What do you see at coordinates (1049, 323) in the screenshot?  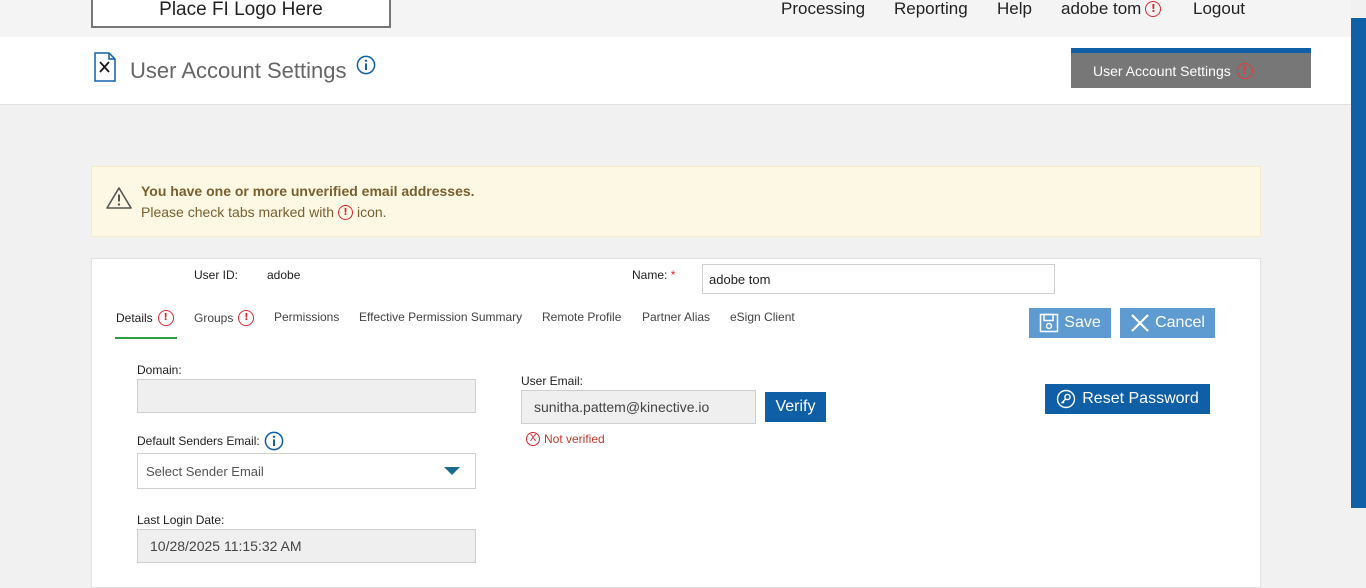 I see `save-icon` at bounding box center [1049, 323].